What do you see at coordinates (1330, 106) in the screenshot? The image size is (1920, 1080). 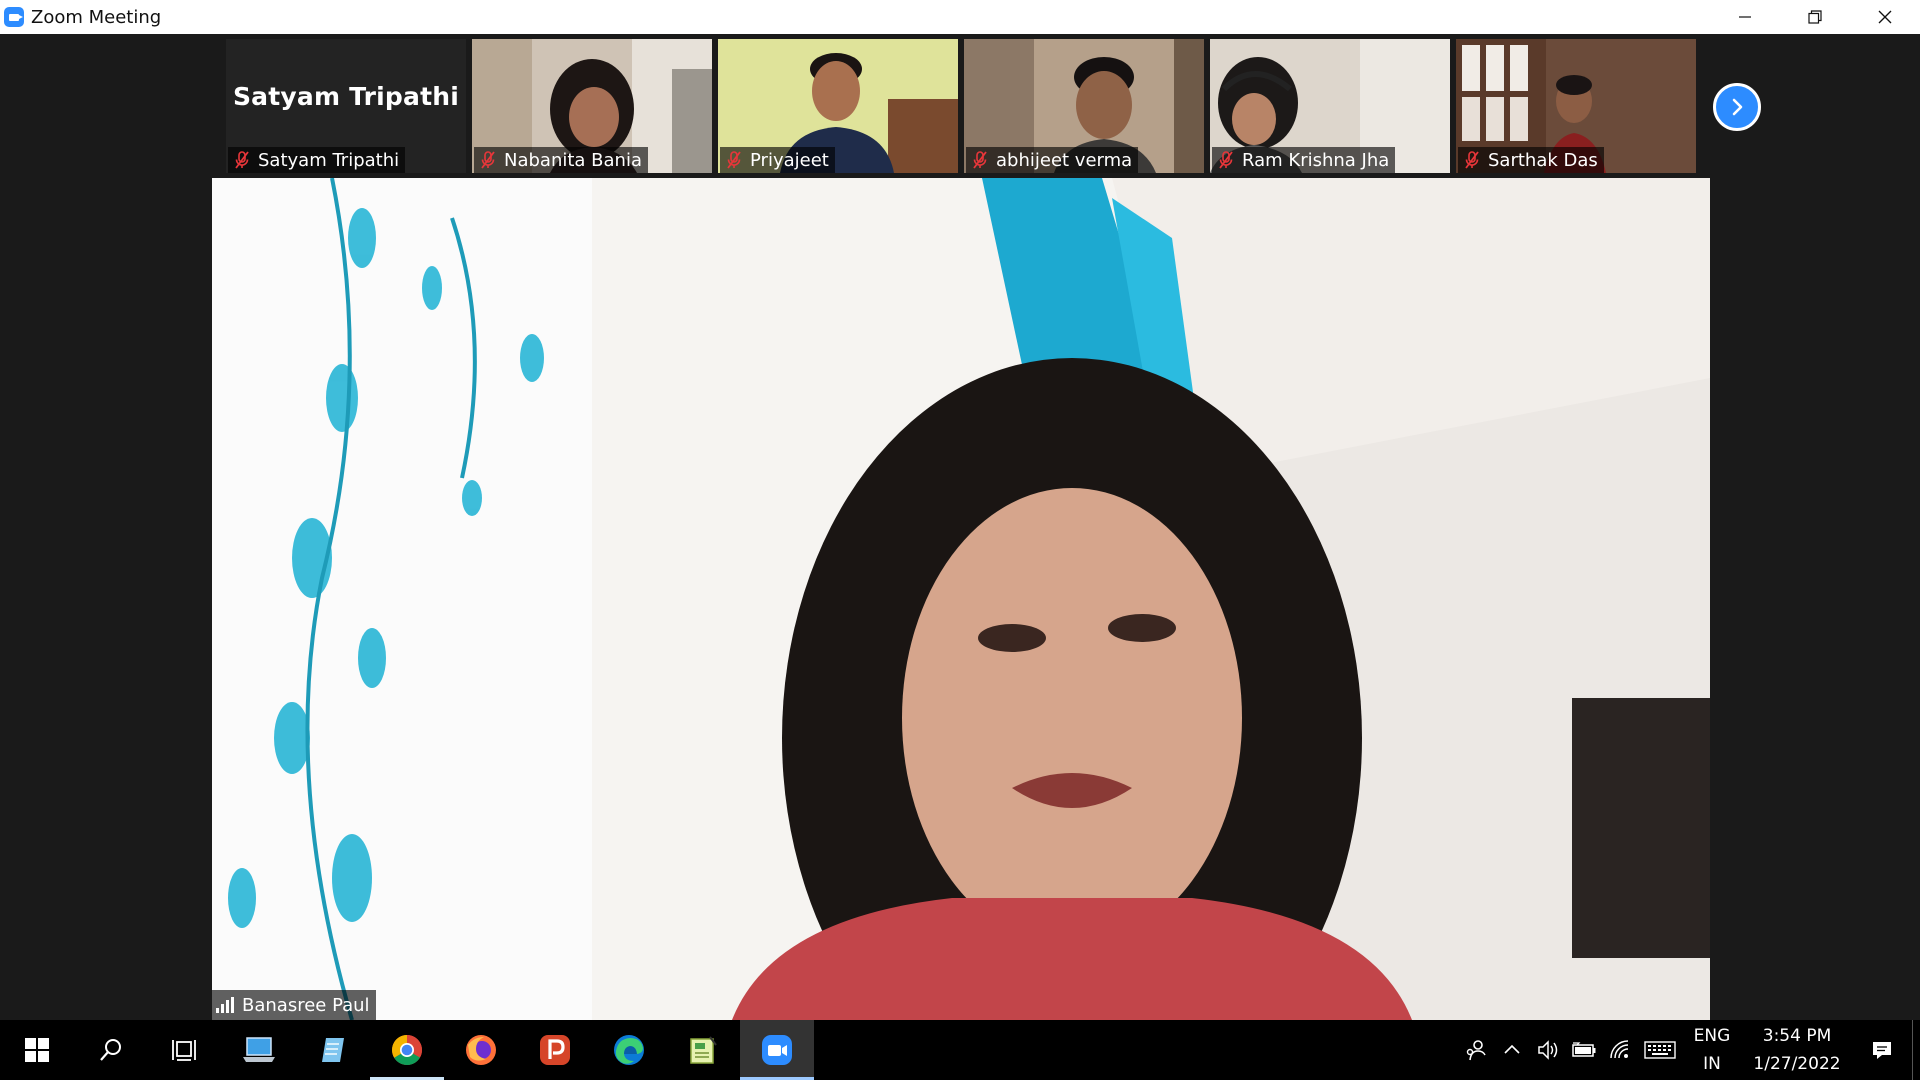 I see `participant-tile: Ram Krishna Jha` at bounding box center [1330, 106].